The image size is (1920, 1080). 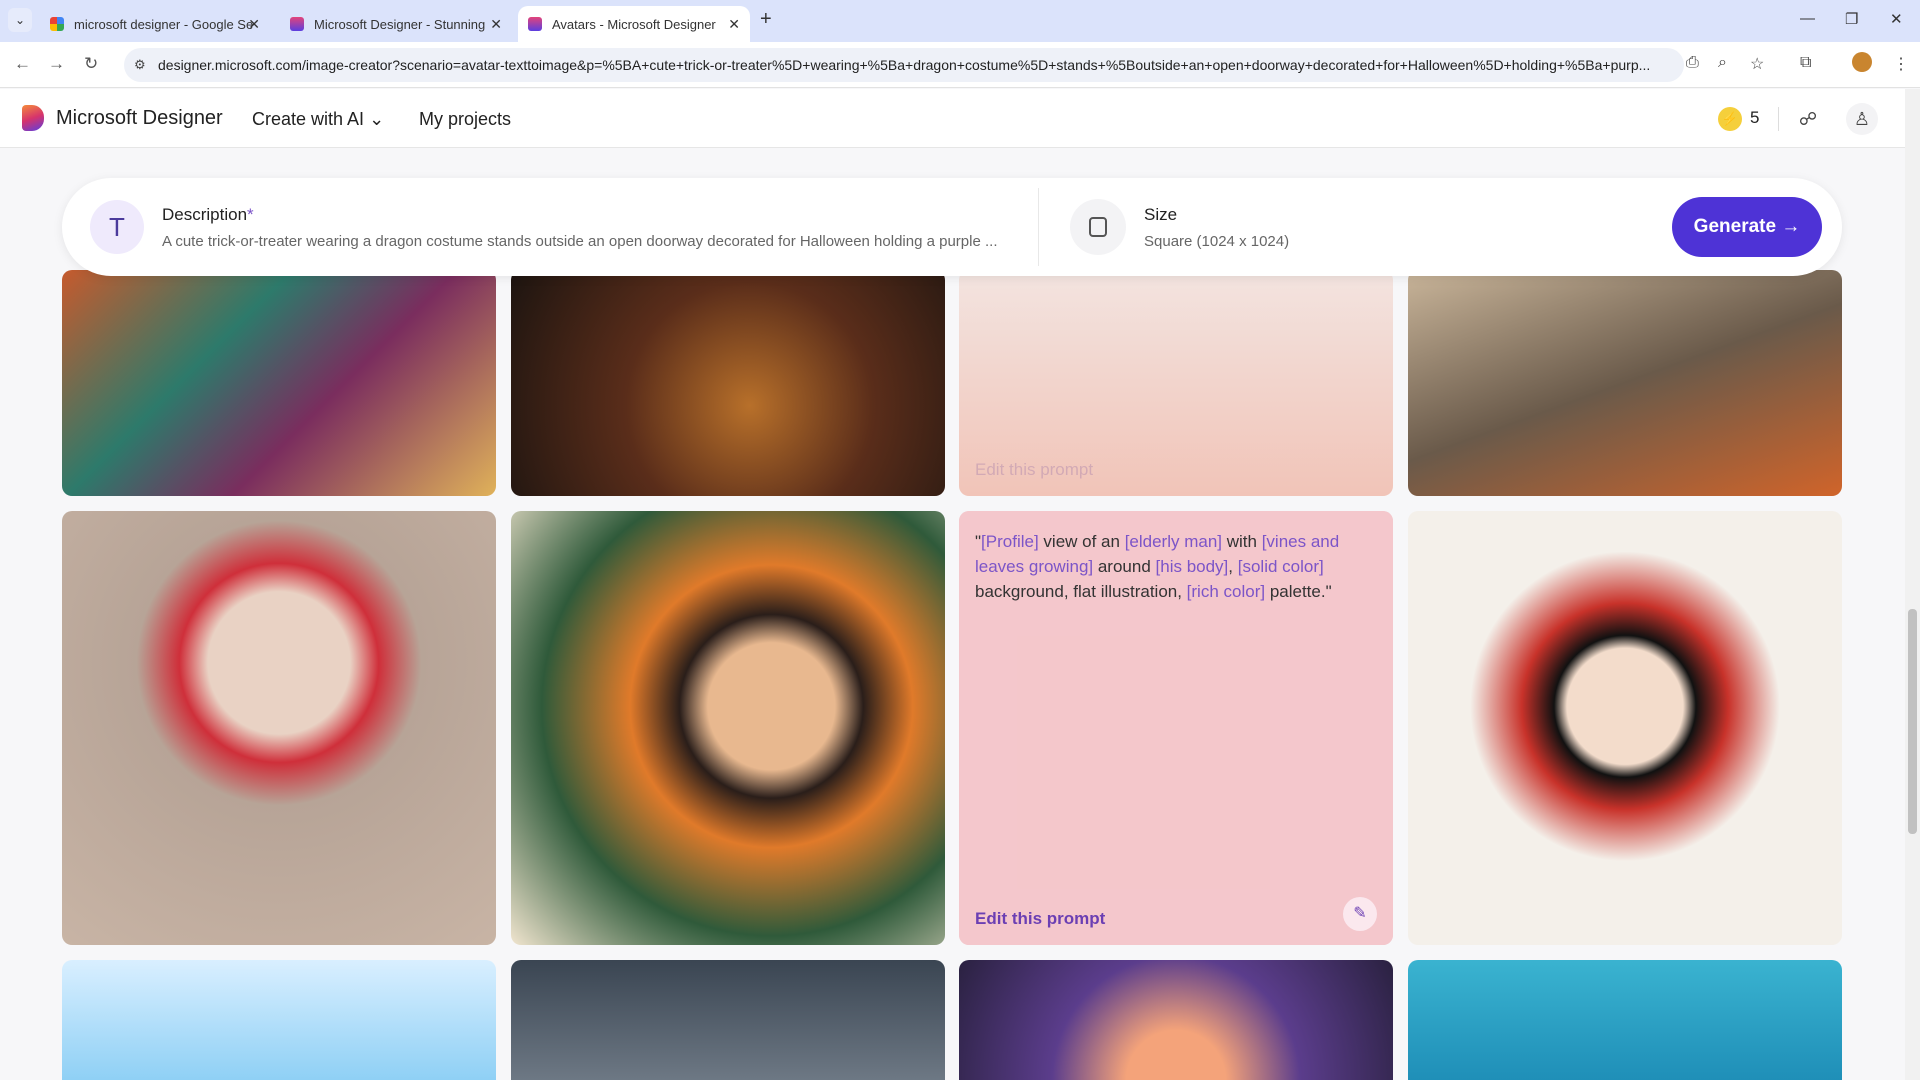 What do you see at coordinates (1805, 63) in the screenshot?
I see `extensions-icon: ⧉` at bounding box center [1805, 63].